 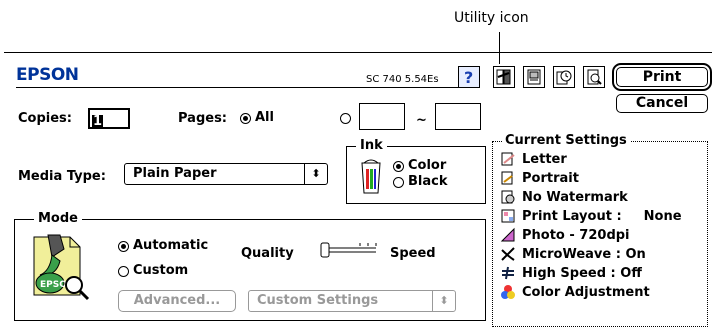 What do you see at coordinates (662, 77) in the screenshot?
I see `print-button: Print` at bounding box center [662, 77].